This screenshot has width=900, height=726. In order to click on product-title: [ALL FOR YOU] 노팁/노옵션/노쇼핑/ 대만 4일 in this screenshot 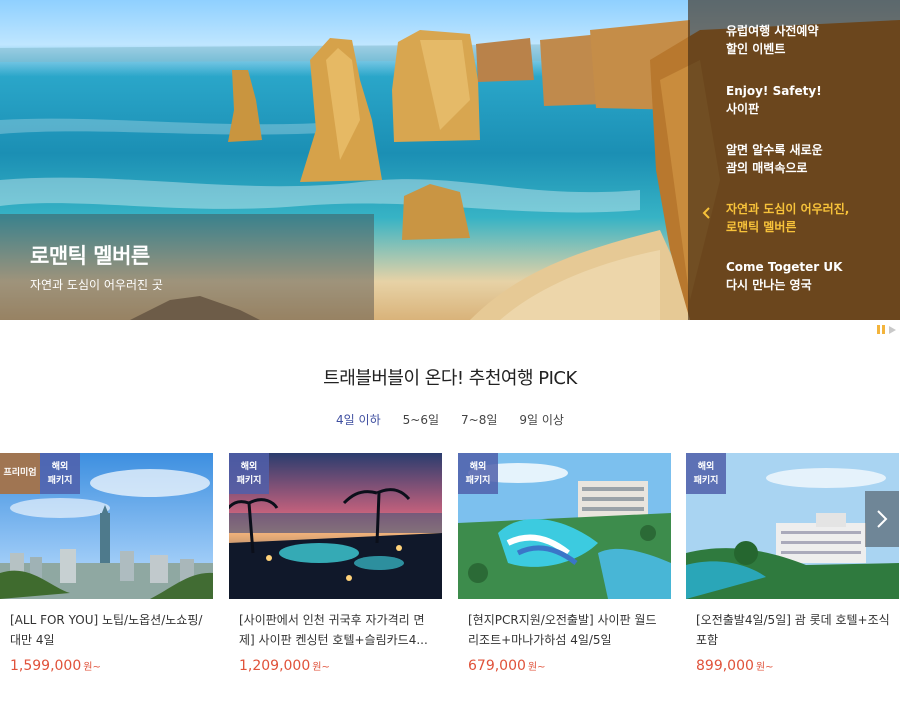, I will do `click(106, 630)`.